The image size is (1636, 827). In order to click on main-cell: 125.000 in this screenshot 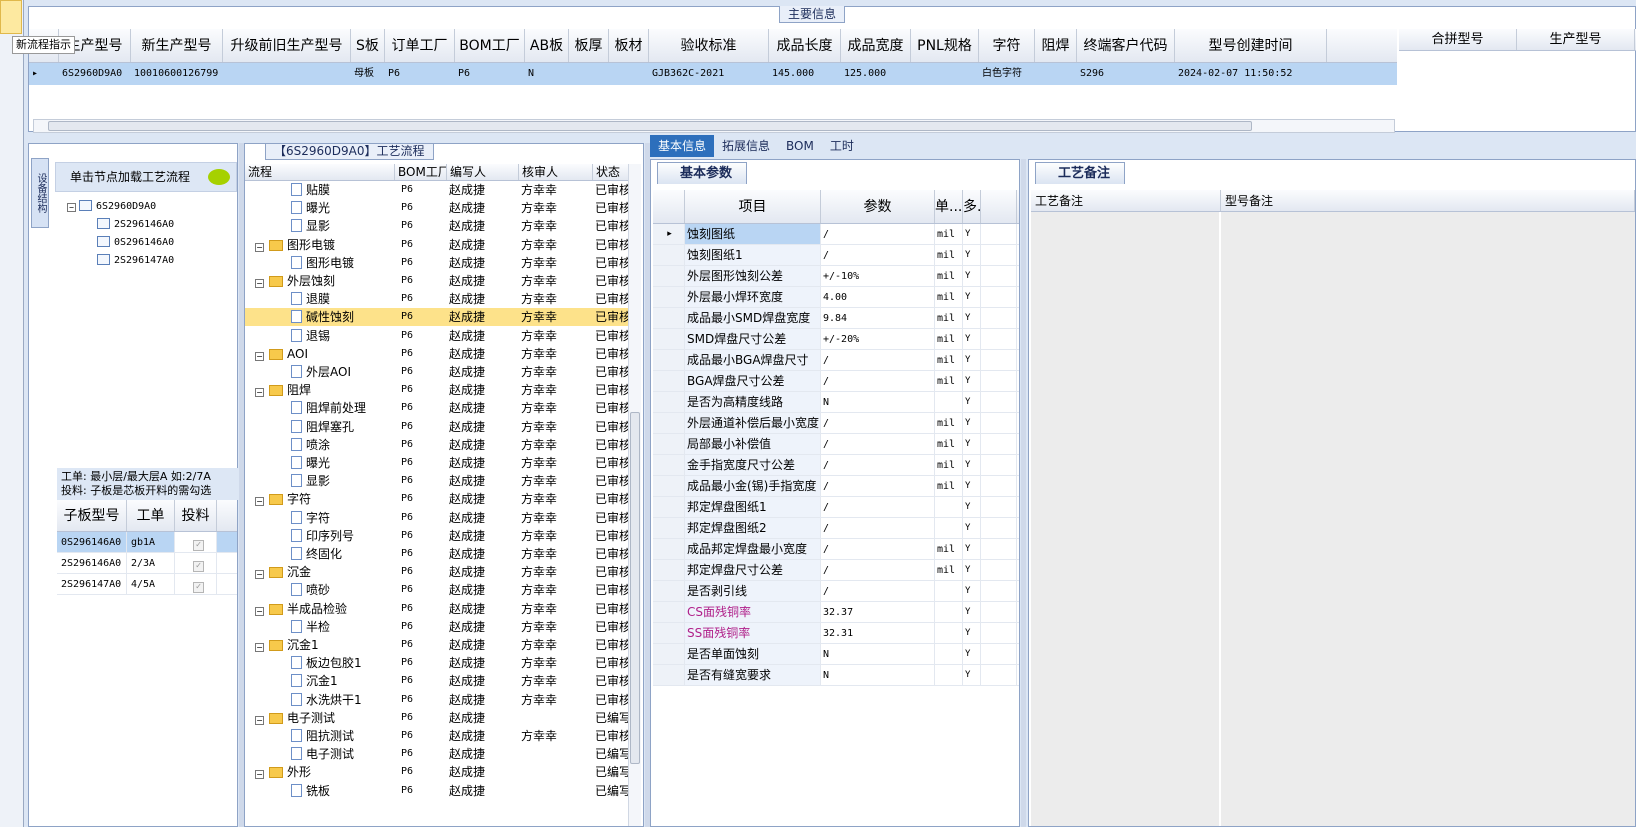, I will do `click(876, 74)`.